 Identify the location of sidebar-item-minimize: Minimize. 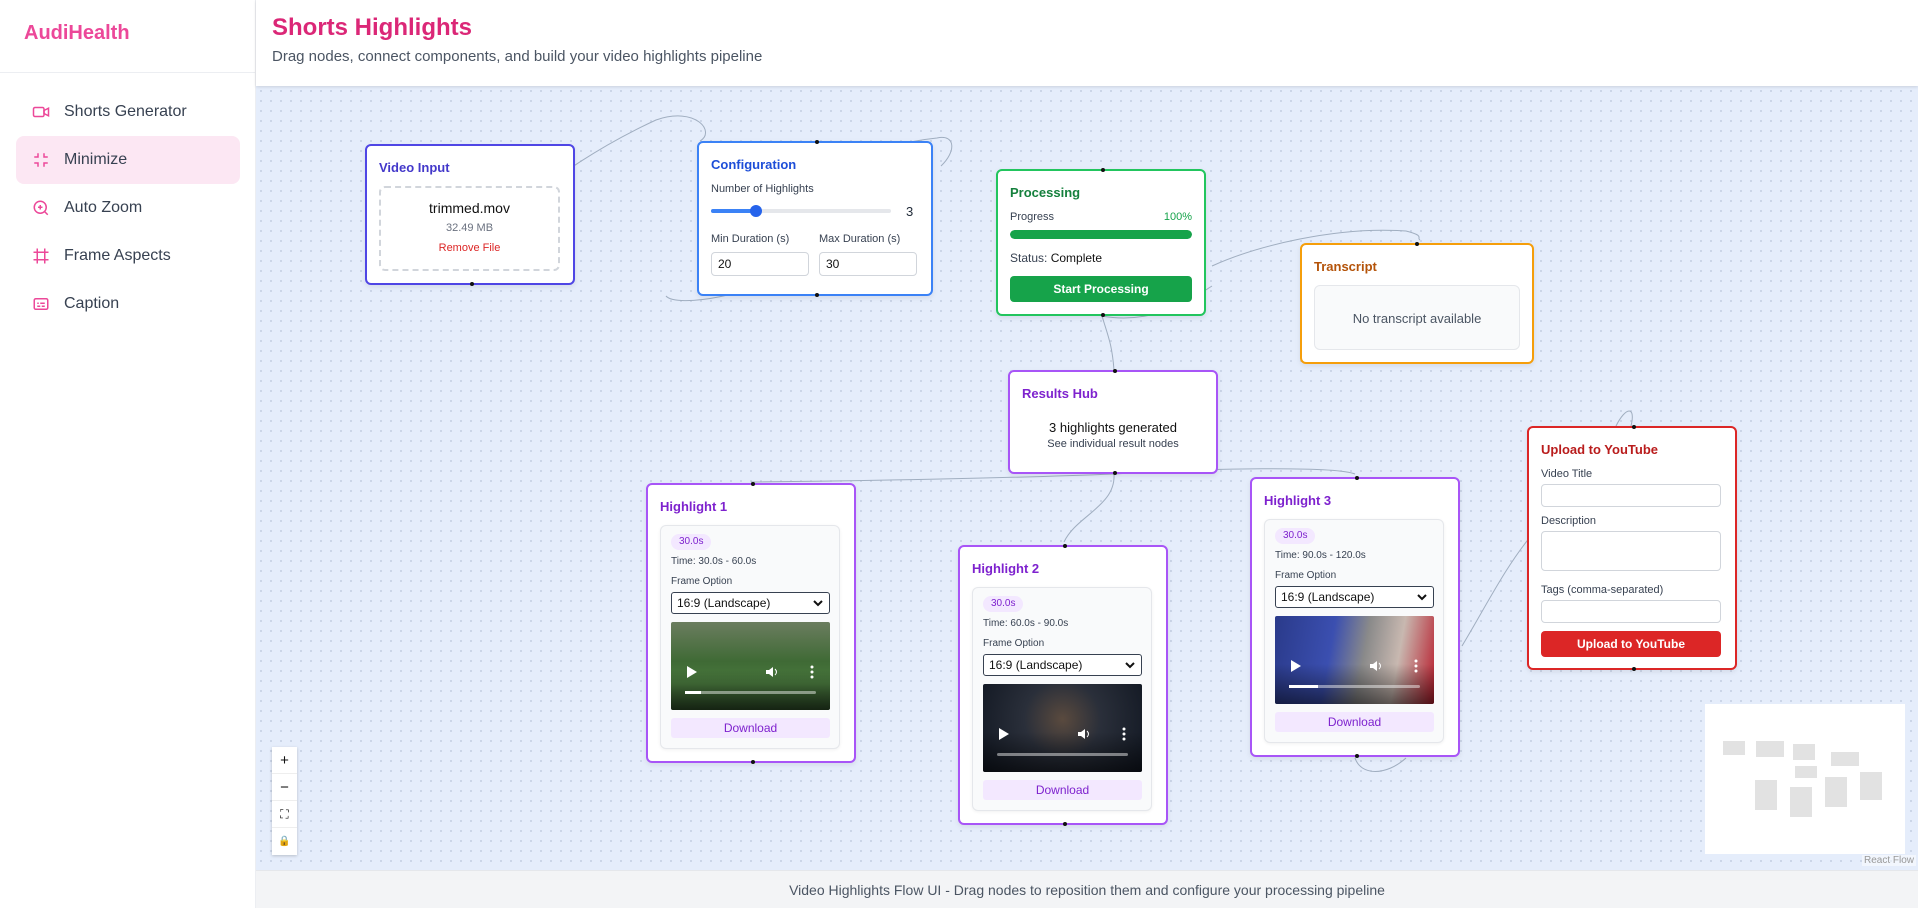
(128, 160).